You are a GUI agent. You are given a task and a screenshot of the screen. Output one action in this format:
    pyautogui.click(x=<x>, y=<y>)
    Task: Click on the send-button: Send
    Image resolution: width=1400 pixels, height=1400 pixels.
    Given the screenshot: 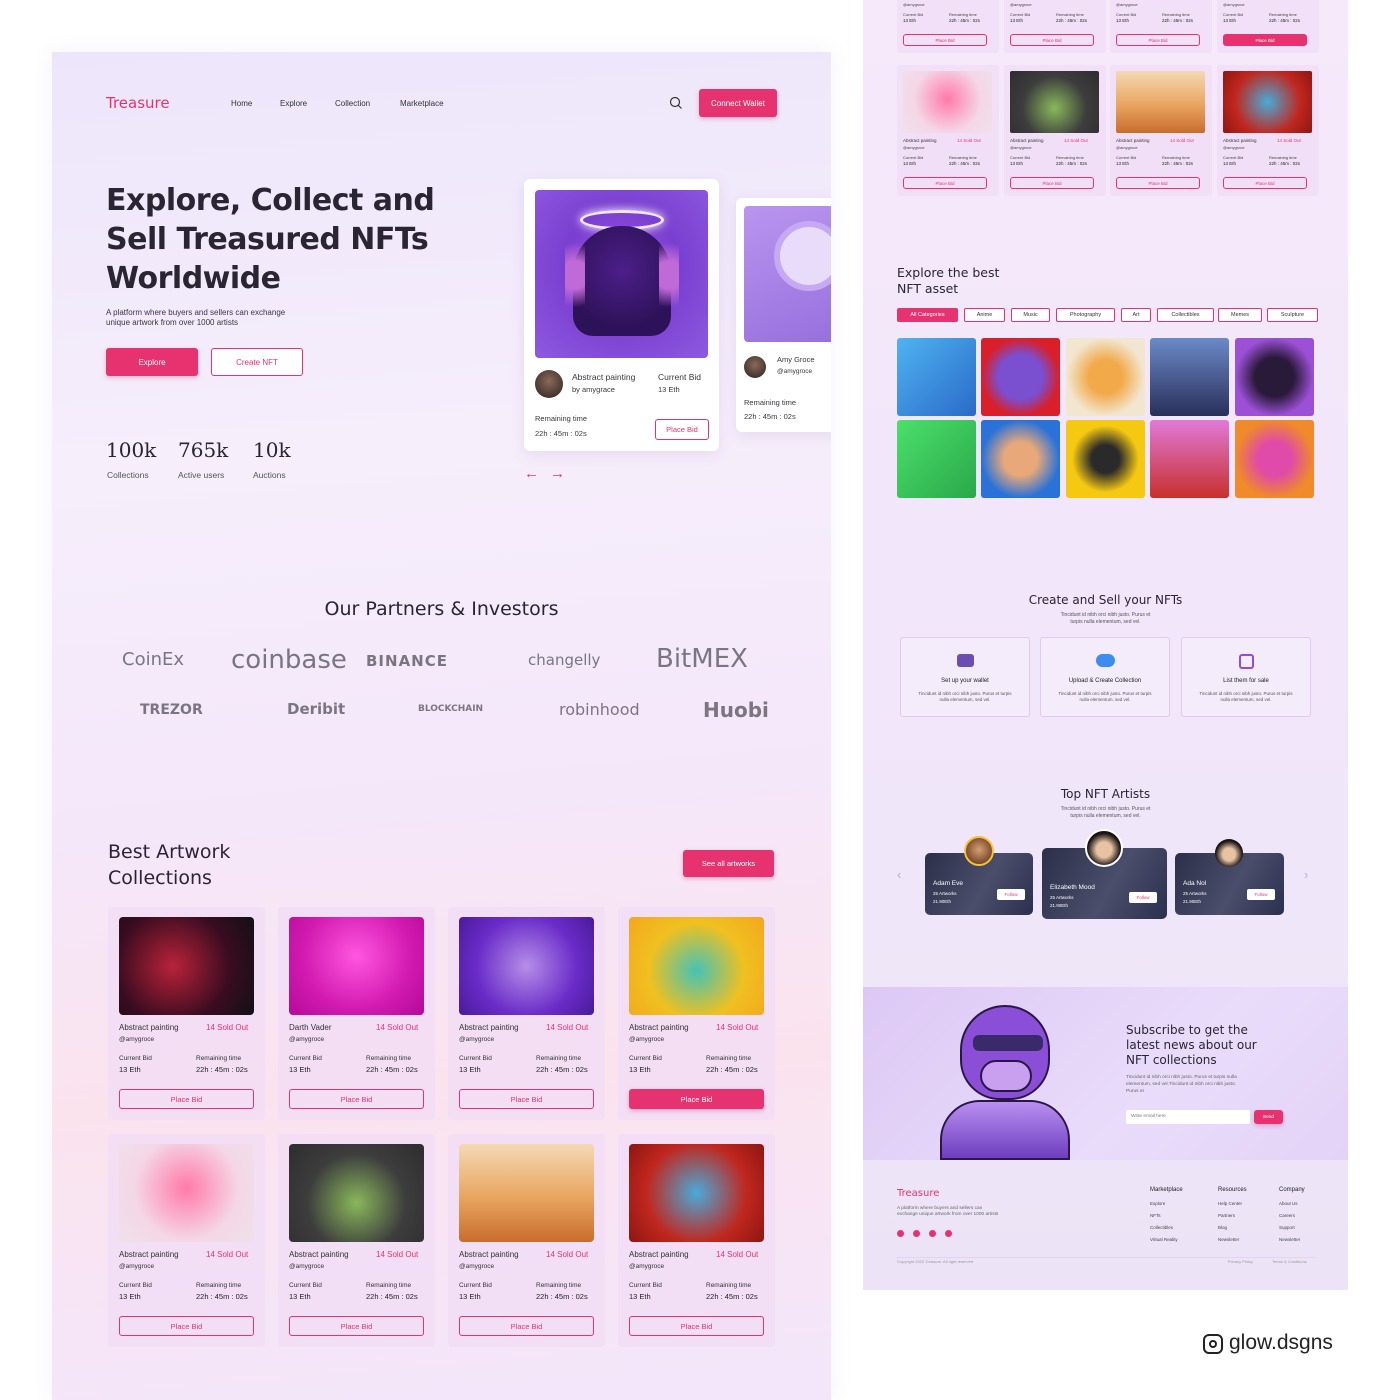 What is the action you would take?
    pyautogui.click(x=1268, y=1117)
    